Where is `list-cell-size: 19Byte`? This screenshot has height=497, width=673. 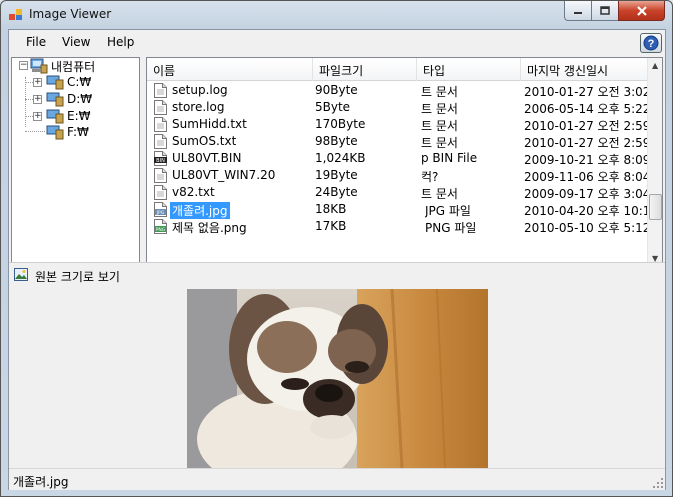 list-cell-size: 19Byte is located at coordinates (336, 175).